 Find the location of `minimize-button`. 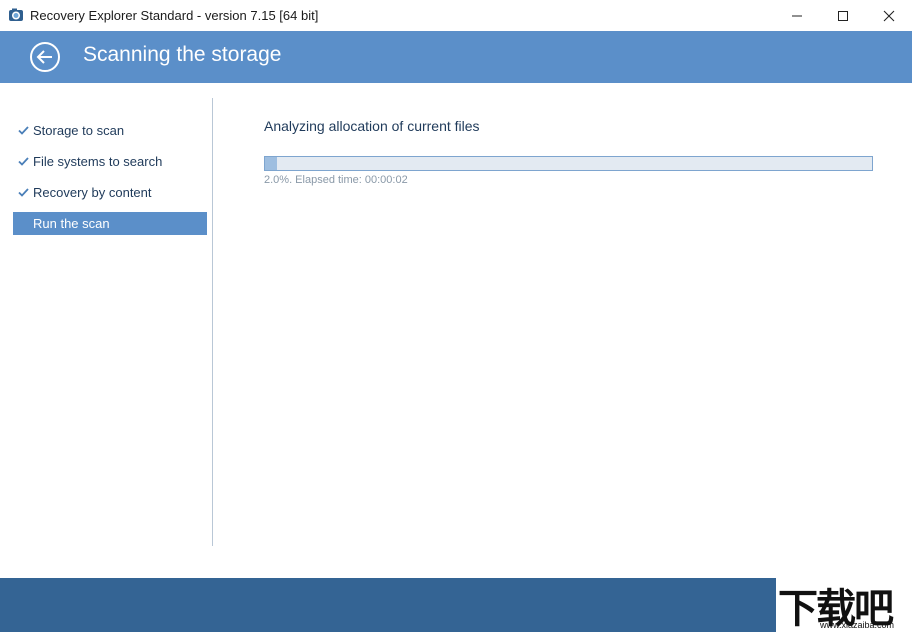

minimize-button is located at coordinates (797, 15).